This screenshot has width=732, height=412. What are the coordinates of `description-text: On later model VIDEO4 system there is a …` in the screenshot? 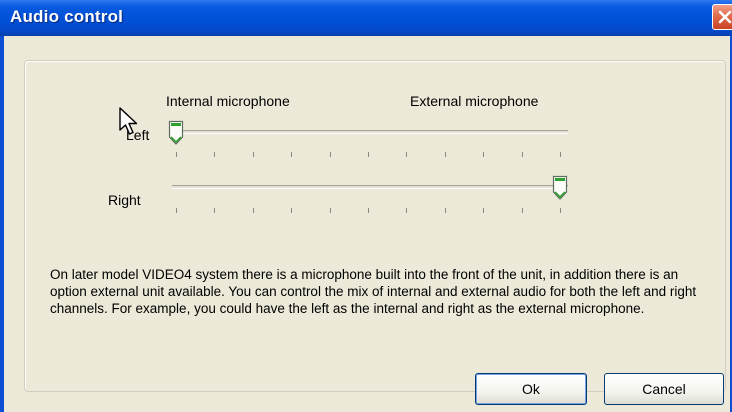 It's located at (373, 291).